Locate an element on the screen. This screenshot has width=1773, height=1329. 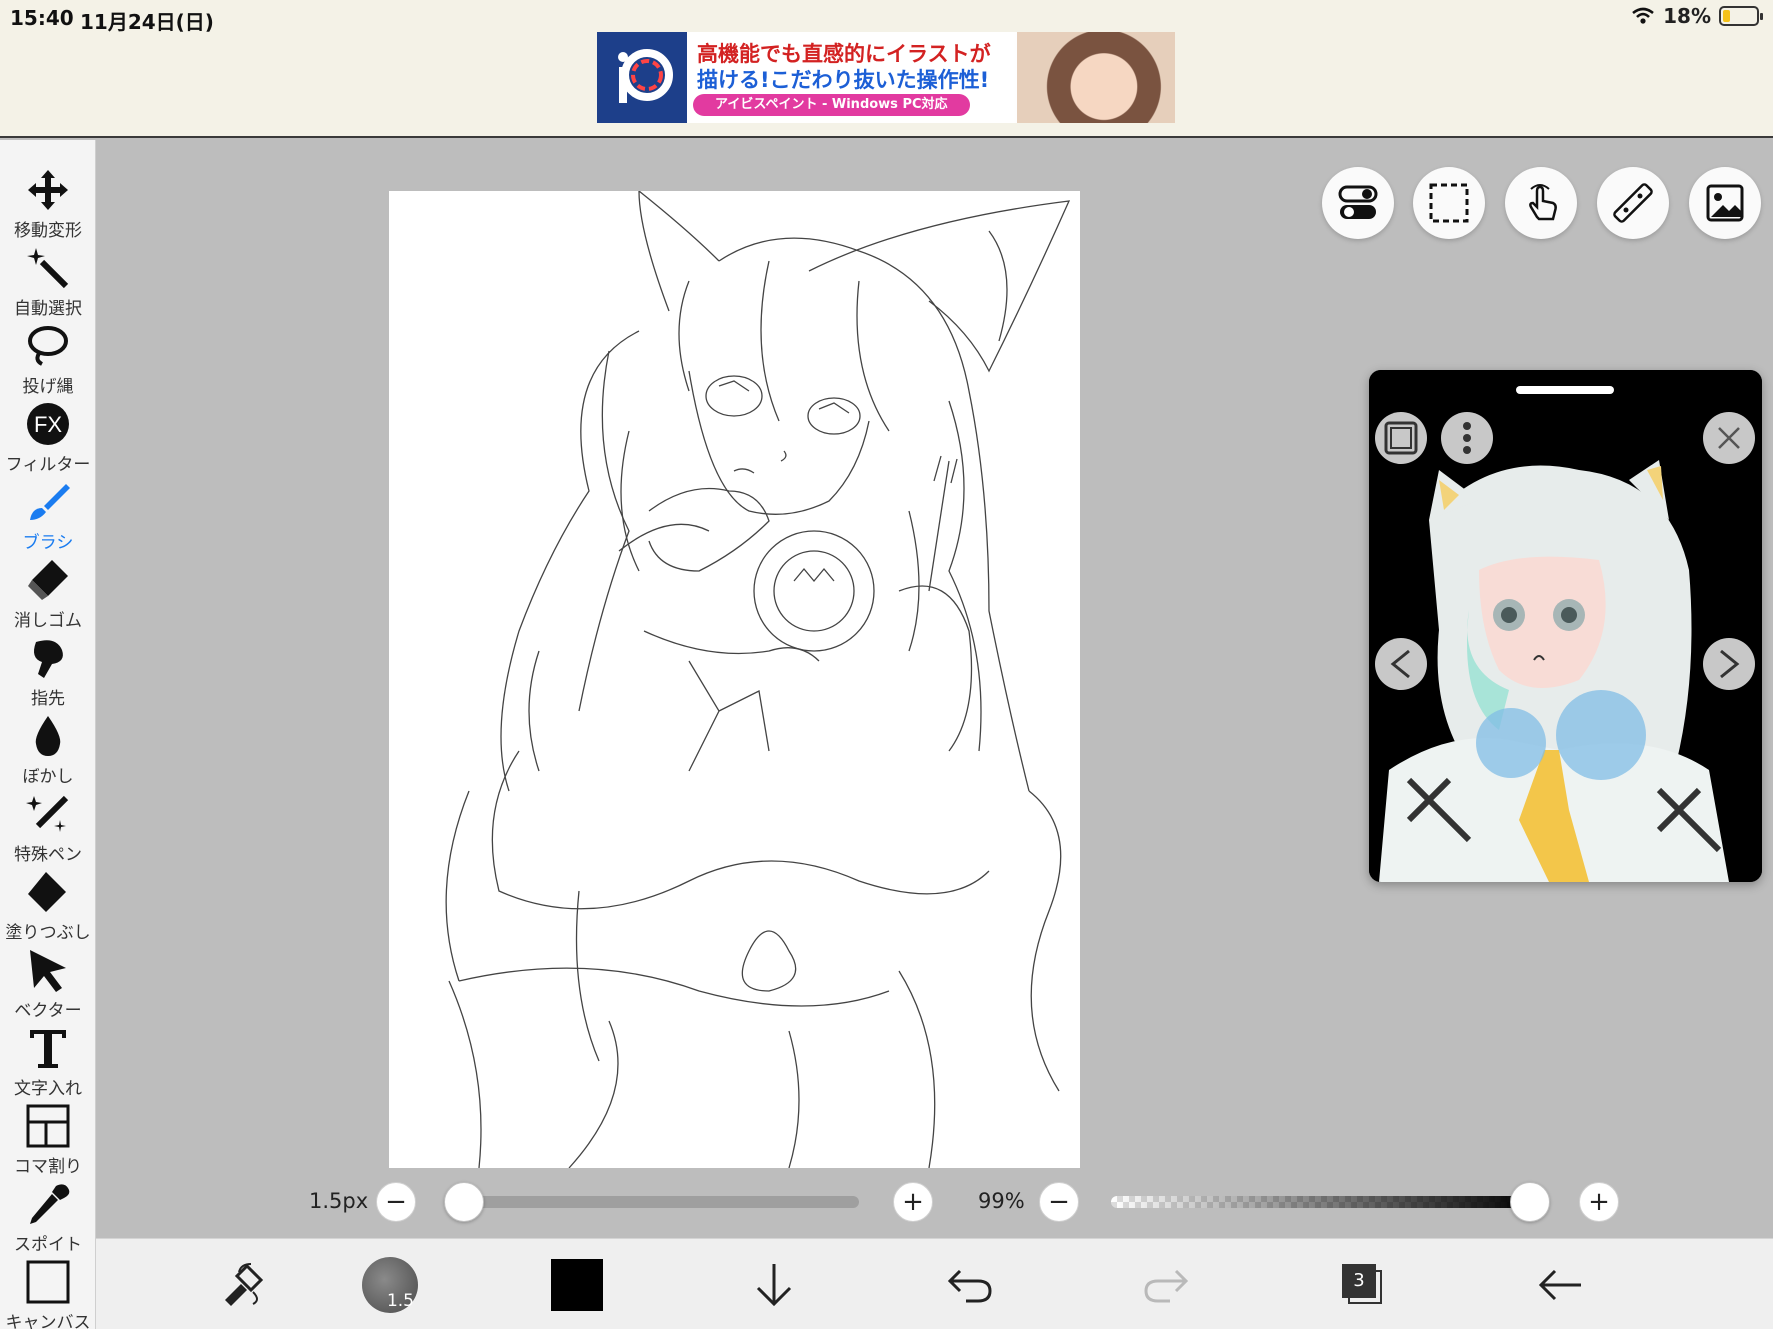
import-down-button is located at coordinates (774, 1284).